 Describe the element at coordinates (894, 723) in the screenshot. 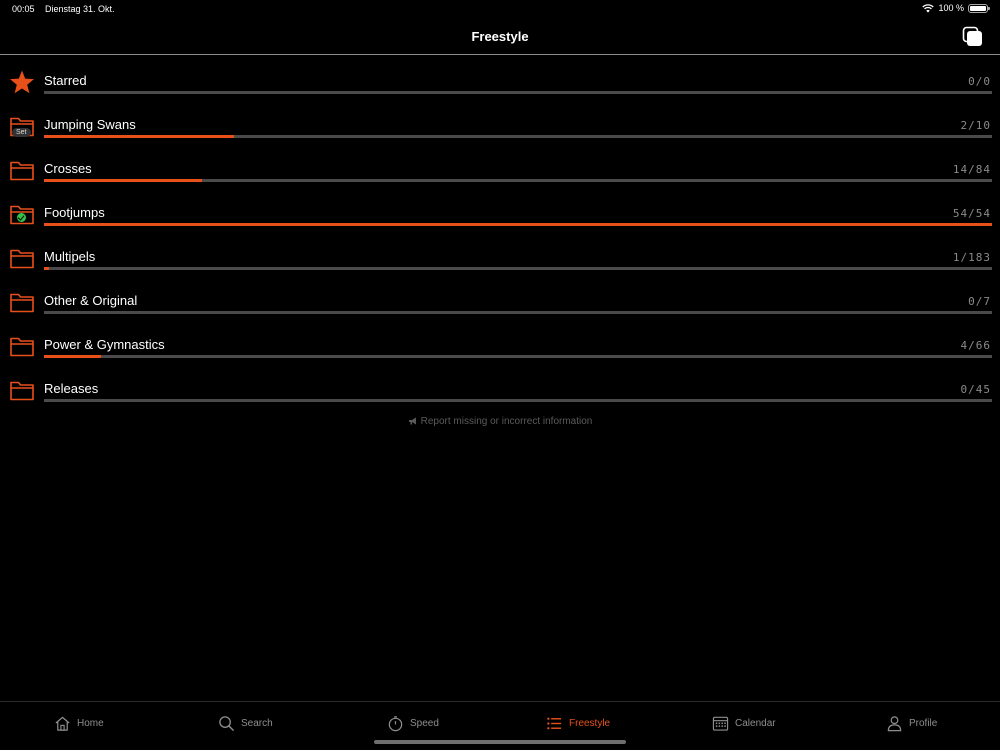

I see `person-icon` at that location.